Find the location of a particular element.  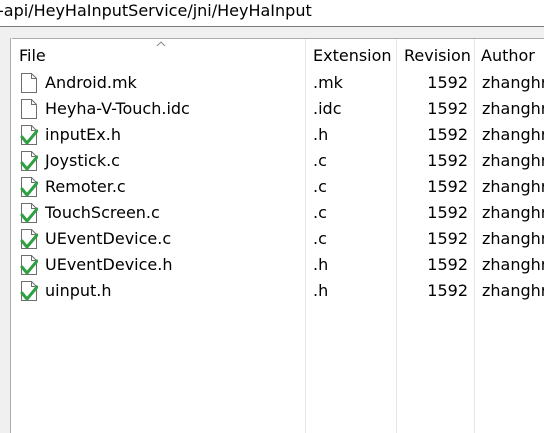

column-header-revision-label: Revision is located at coordinates (437, 55).